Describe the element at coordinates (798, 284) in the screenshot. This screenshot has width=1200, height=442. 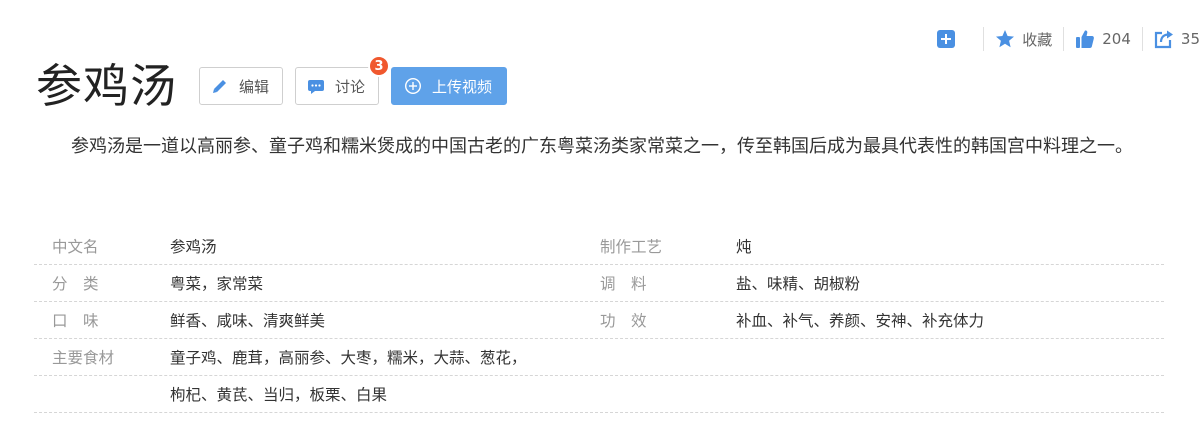
I see `info-value: 盐、味精、胡椒粉` at that location.